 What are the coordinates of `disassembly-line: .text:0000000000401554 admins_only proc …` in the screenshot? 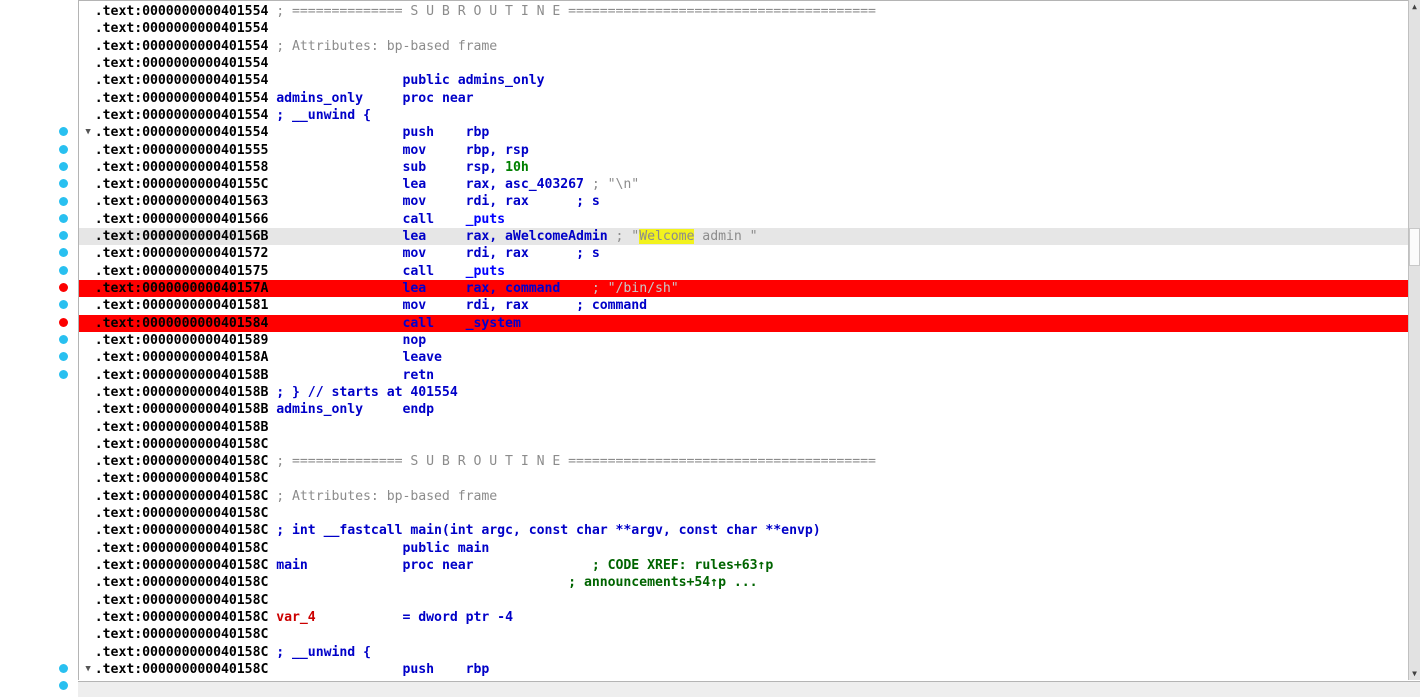 It's located at (743, 98).